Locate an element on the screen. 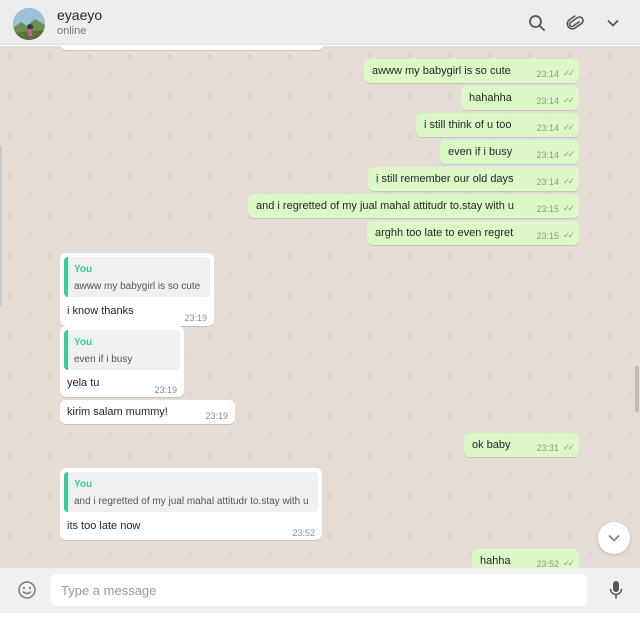 The height and width of the screenshot is (625, 640). outgoing-message: i still remember our old days 23:14 ✓✓ is located at coordinates (473, 179).